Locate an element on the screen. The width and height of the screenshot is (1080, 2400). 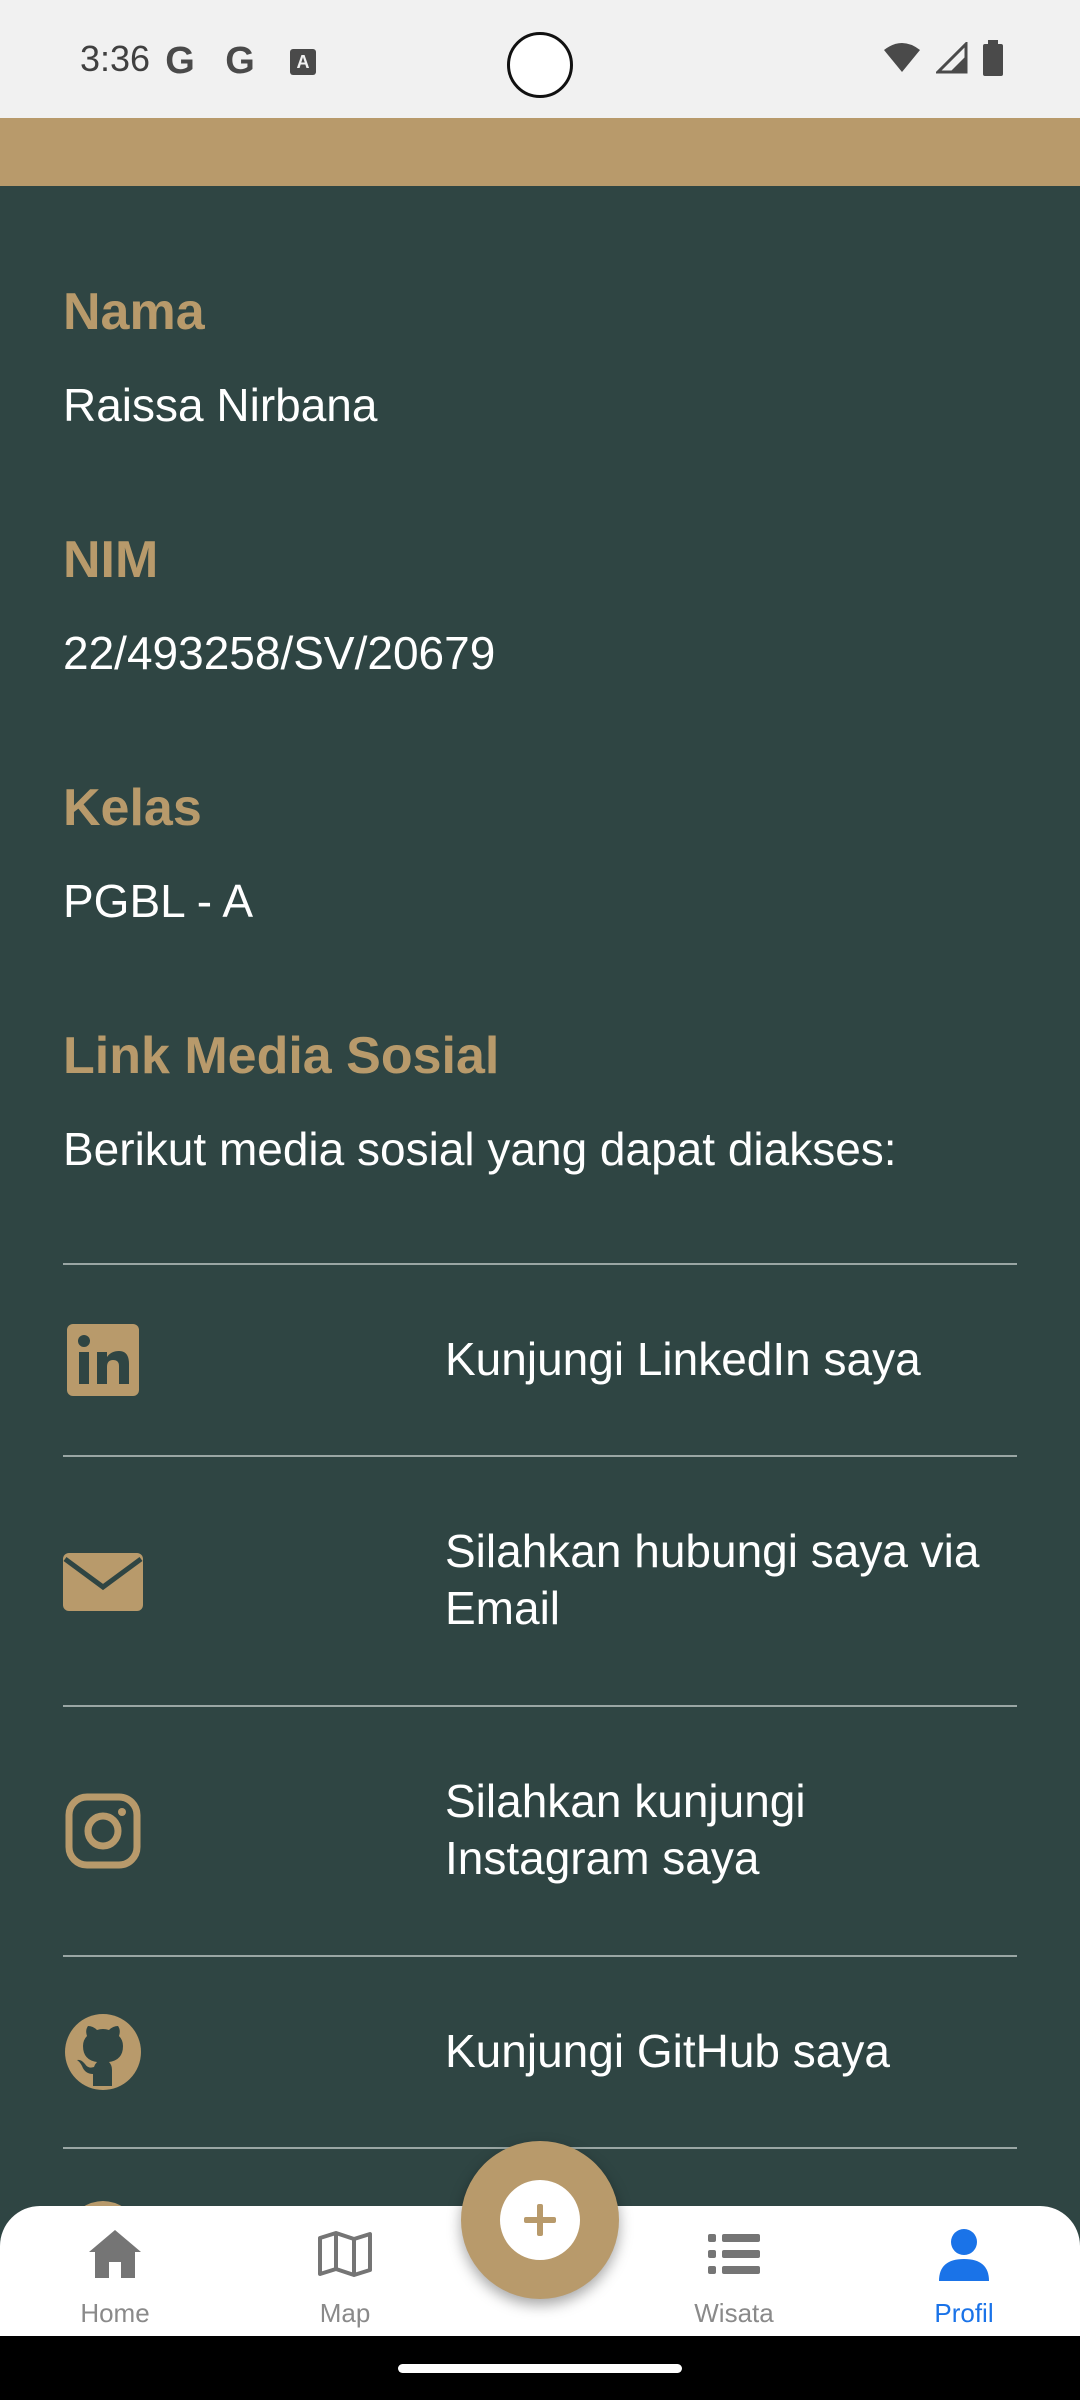
nim-value: 22/493258/SV/20679 is located at coordinates (279, 653).